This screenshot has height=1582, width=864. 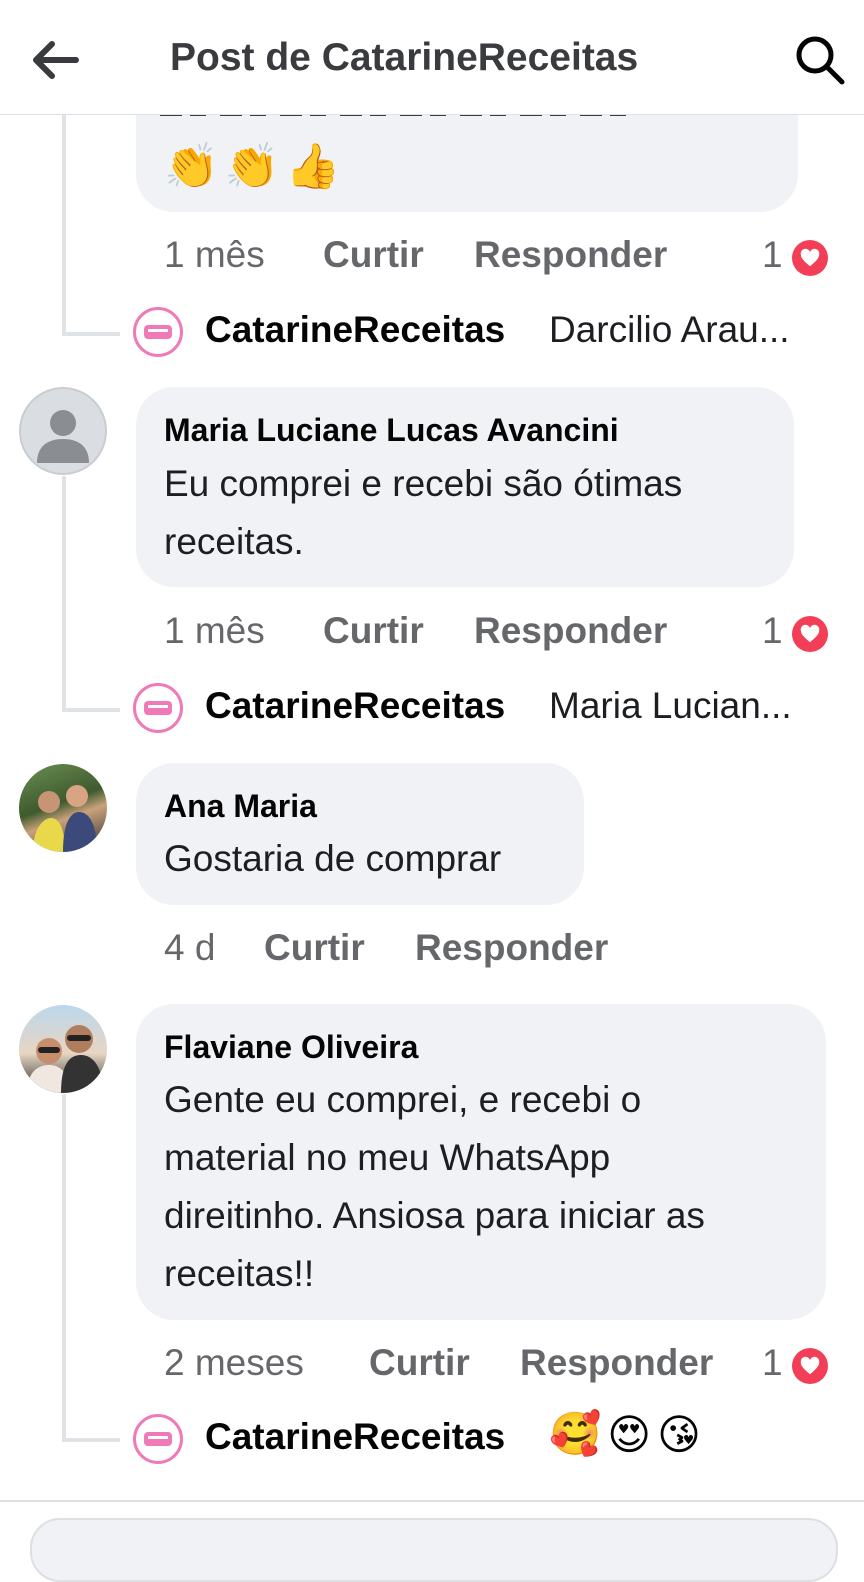 What do you see at coordinates (190, 947) in the screenshot?
I see `comment-time: 4 d` at bounding box center [190, 947].